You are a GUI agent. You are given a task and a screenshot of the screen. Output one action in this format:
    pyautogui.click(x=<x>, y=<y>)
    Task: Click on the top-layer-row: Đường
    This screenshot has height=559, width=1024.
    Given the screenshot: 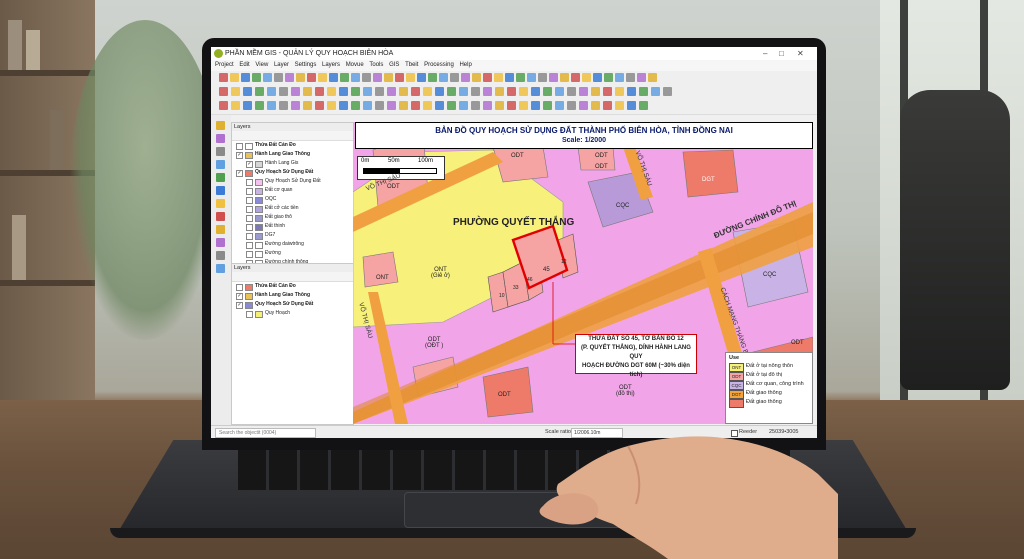 What is the action you would take?
    pyautogui.click(x=292, y=253)
    